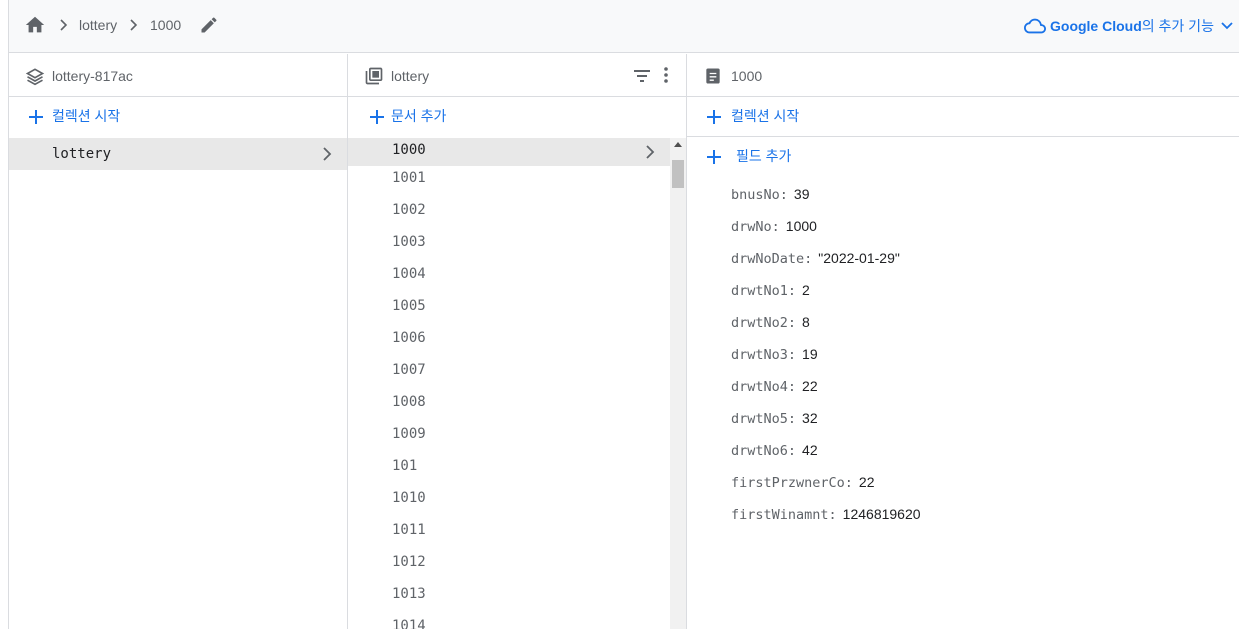 Image resolution: width=1239 pixels, height=629 pixels. What do you see at coordinates (410, 76) in the screenshot?
I see `collection-title: lottery` at bounding box center [410, 76].